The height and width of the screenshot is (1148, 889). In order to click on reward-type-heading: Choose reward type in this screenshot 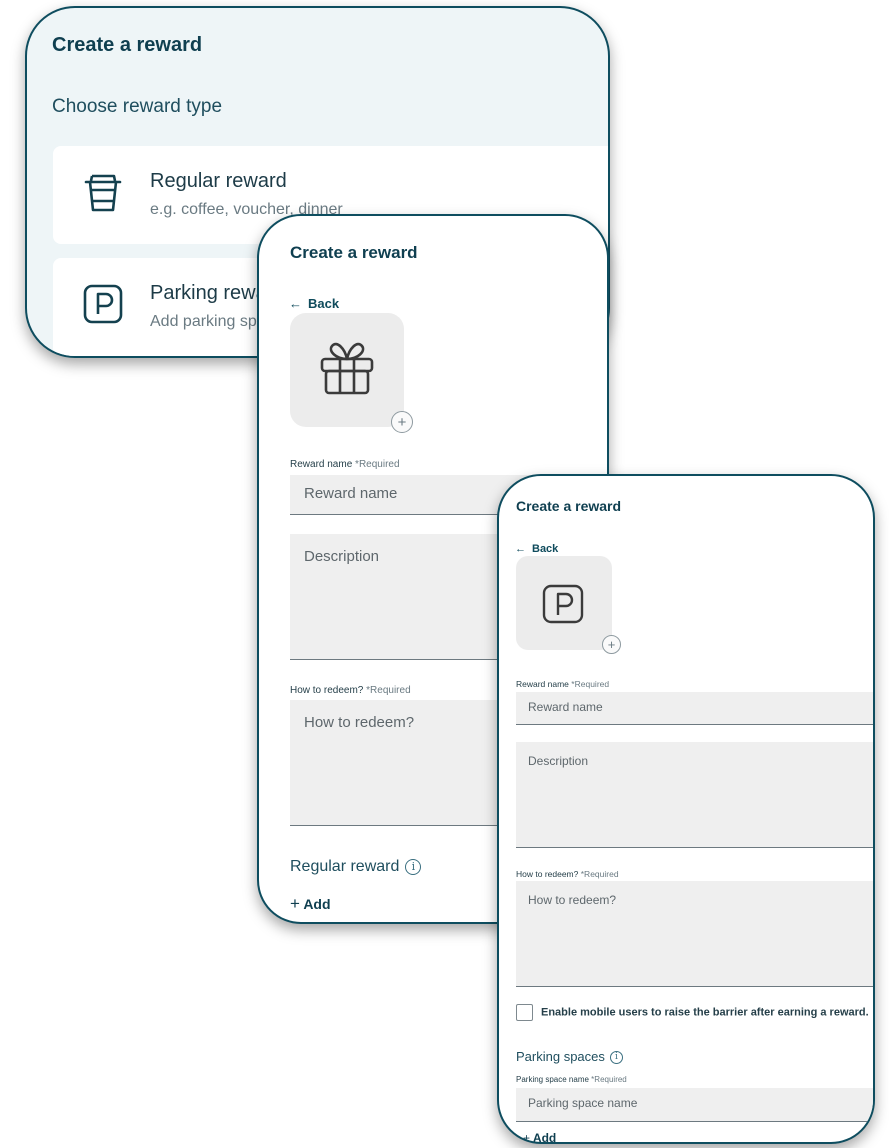, I will do `click(137, 106)`.